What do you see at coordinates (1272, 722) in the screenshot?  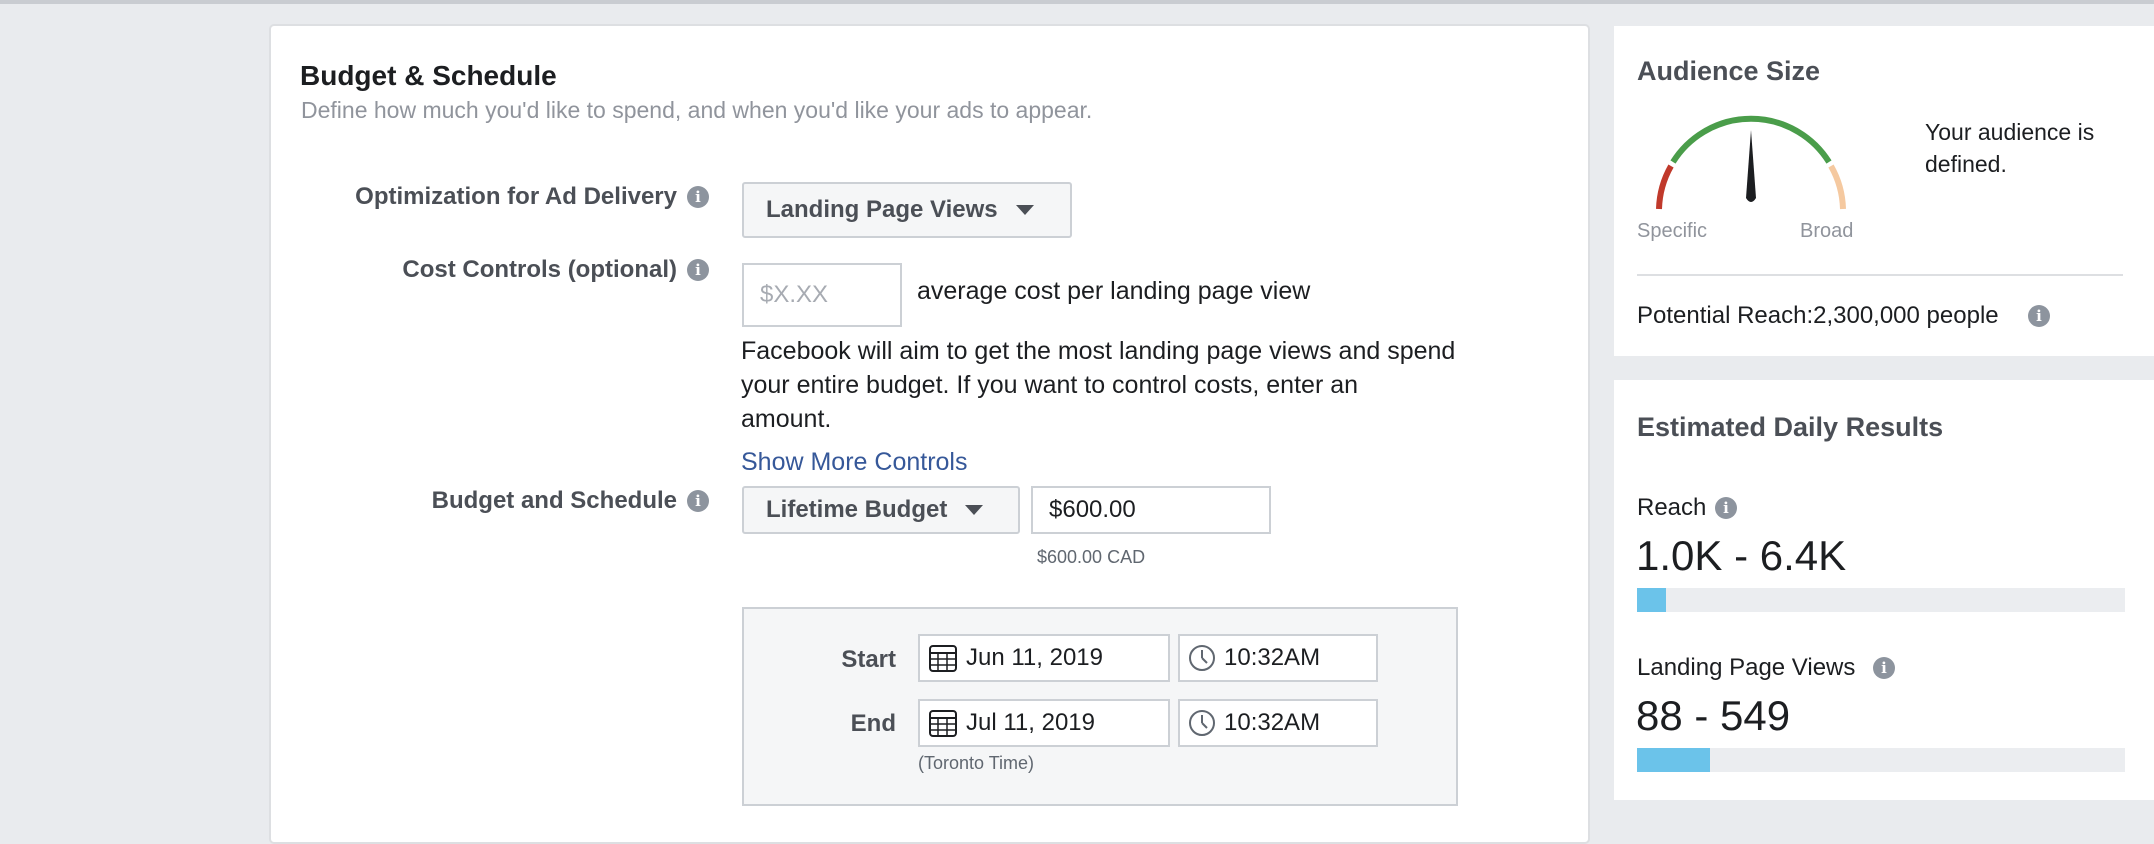 I see `end-time-value: 10:32AM` at bounding box center [1272, 722].